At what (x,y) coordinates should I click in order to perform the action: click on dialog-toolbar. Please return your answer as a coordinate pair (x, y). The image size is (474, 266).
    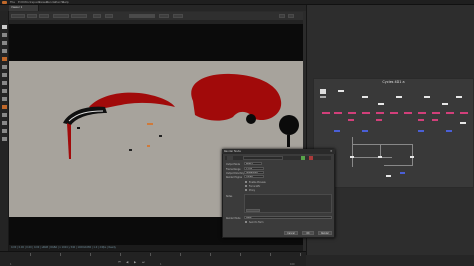
    Looking at the image, I should click on (278, 158).